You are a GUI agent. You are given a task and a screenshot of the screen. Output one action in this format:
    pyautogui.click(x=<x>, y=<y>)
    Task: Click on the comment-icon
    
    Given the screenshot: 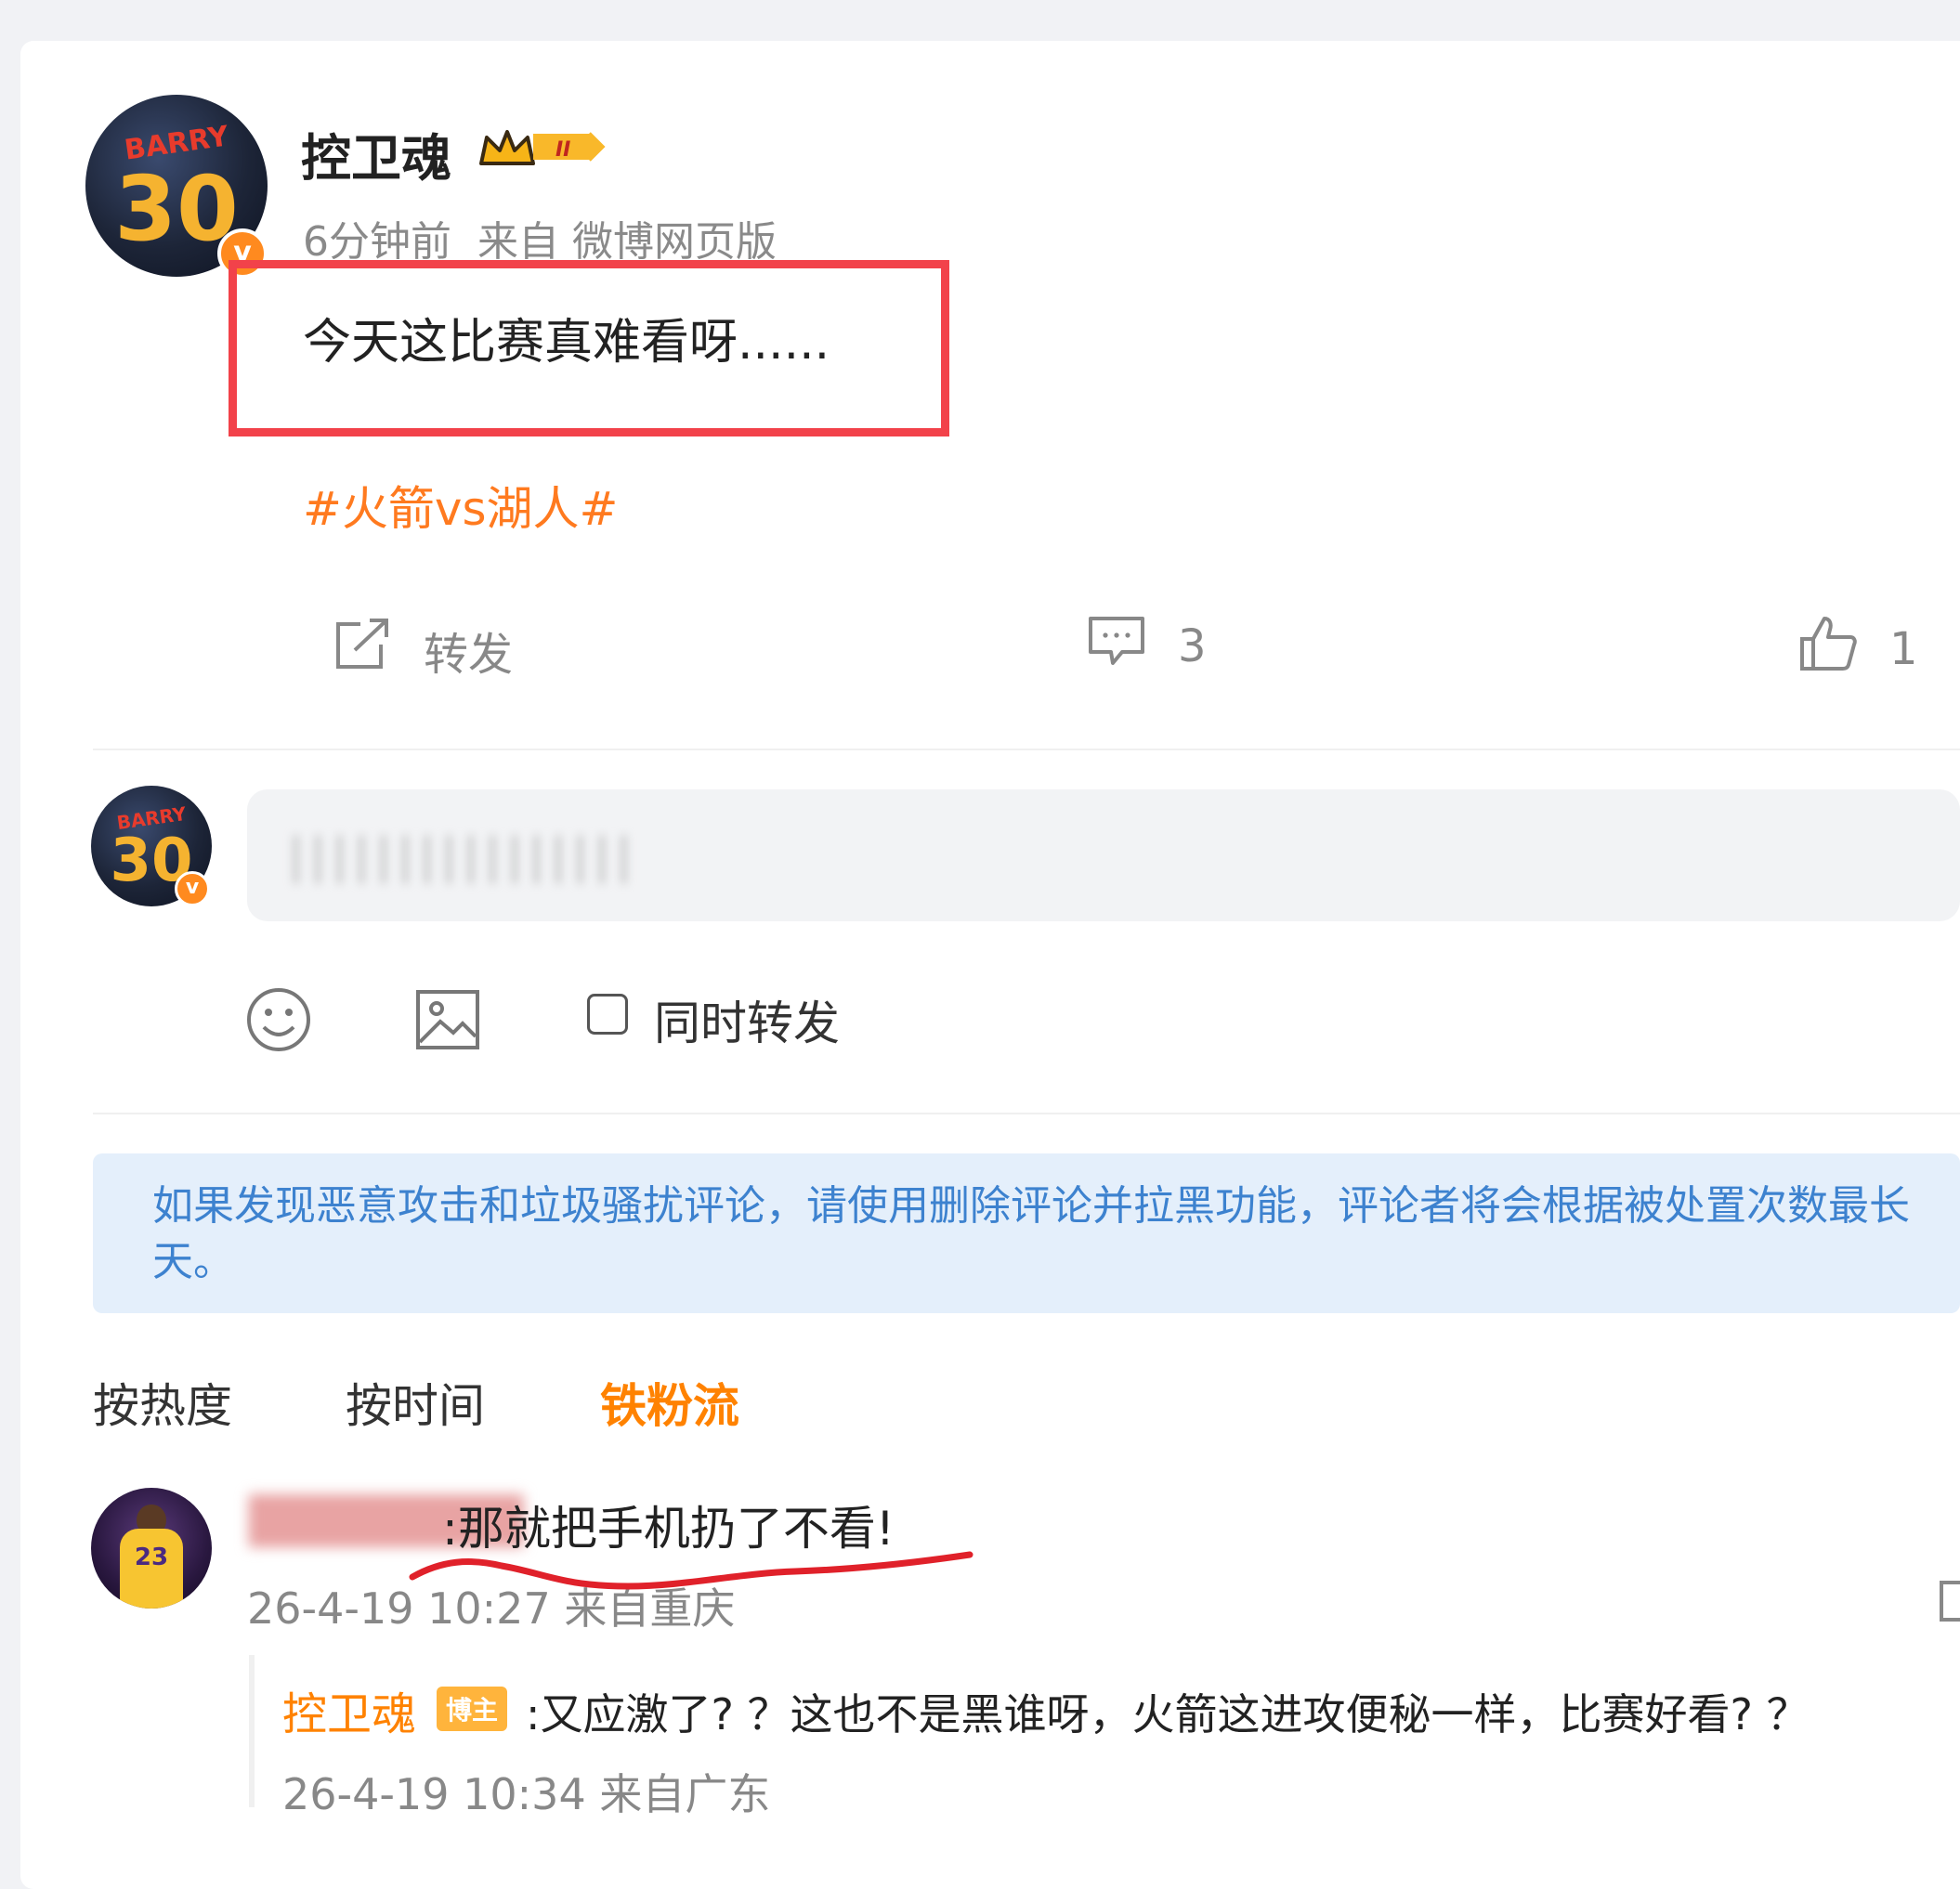 What is the action you would take?
    pyautogui.click(x=1132, y=647)
    